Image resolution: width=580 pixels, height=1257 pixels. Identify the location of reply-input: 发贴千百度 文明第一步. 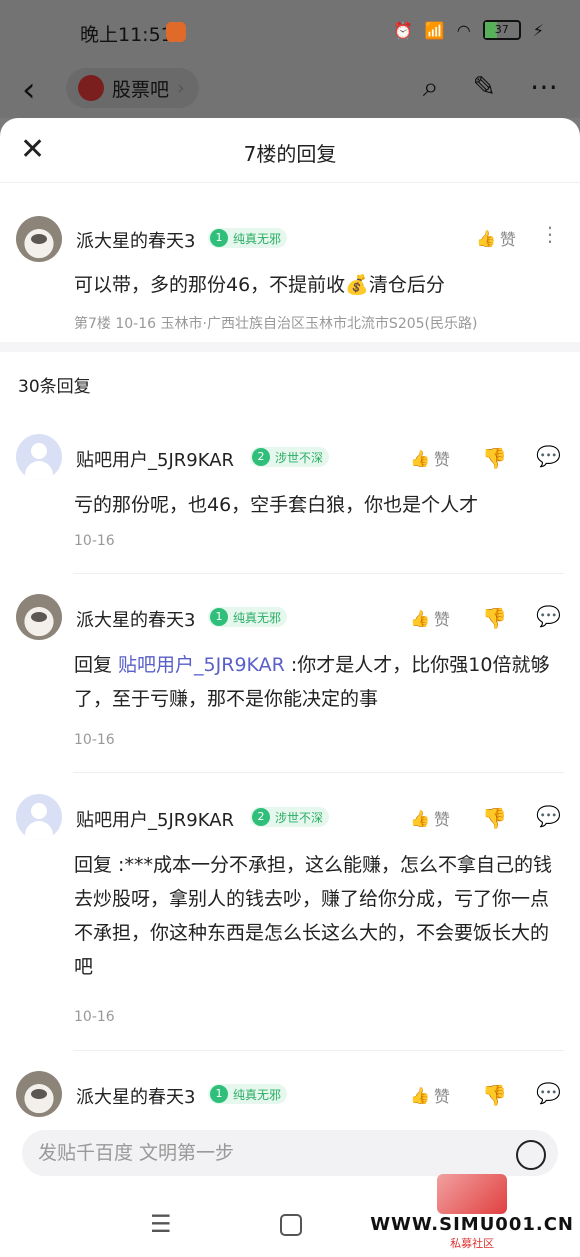
(290, 1153).